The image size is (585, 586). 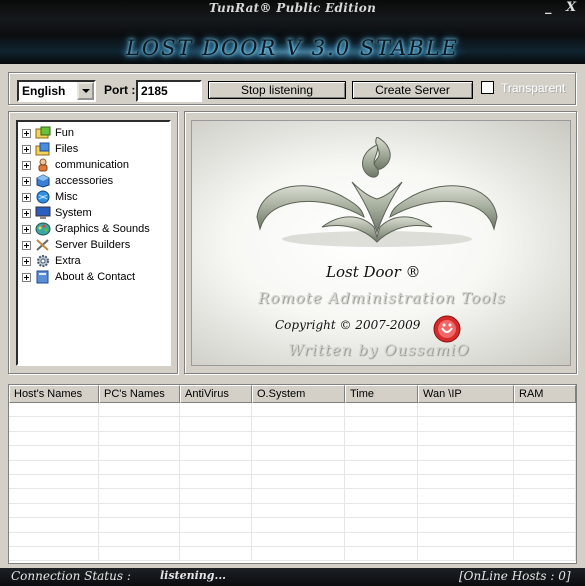 I want to click on port-input, so click(x=169, y=91).